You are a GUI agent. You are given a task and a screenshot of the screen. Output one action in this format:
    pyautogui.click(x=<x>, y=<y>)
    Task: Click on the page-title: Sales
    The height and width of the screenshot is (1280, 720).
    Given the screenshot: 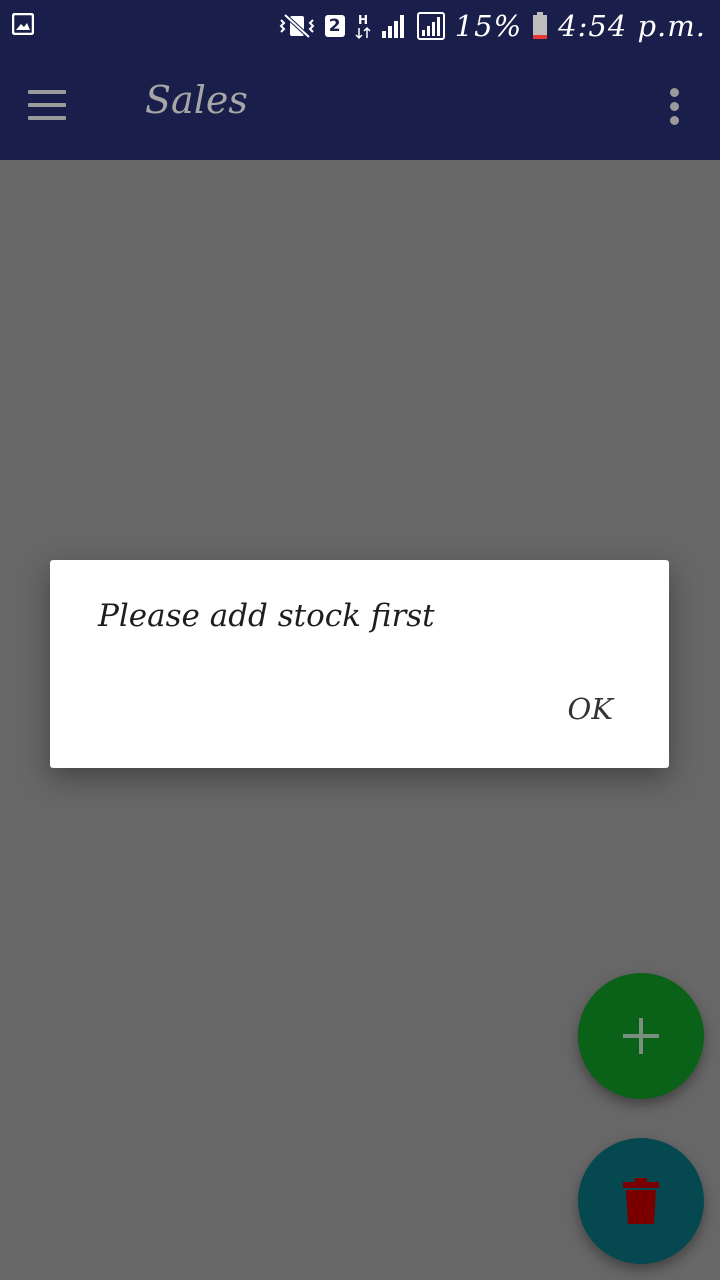 What is the action you would take?
    pyautogui.click(x=196, y=100)
    